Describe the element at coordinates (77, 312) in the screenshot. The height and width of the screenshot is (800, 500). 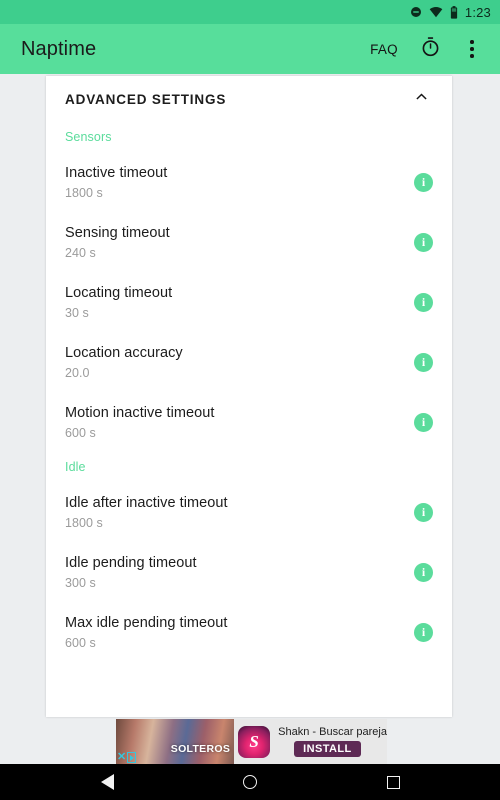
I see `setting-value: 30 s` at that location.